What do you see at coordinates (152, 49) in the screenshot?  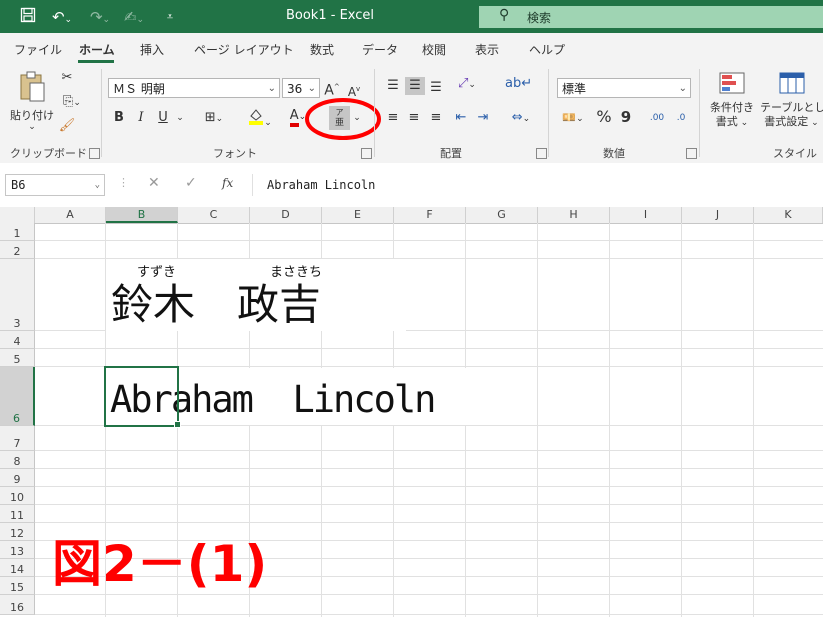 I see `tab-insert: 挿入` at bounding box center [152, 49].